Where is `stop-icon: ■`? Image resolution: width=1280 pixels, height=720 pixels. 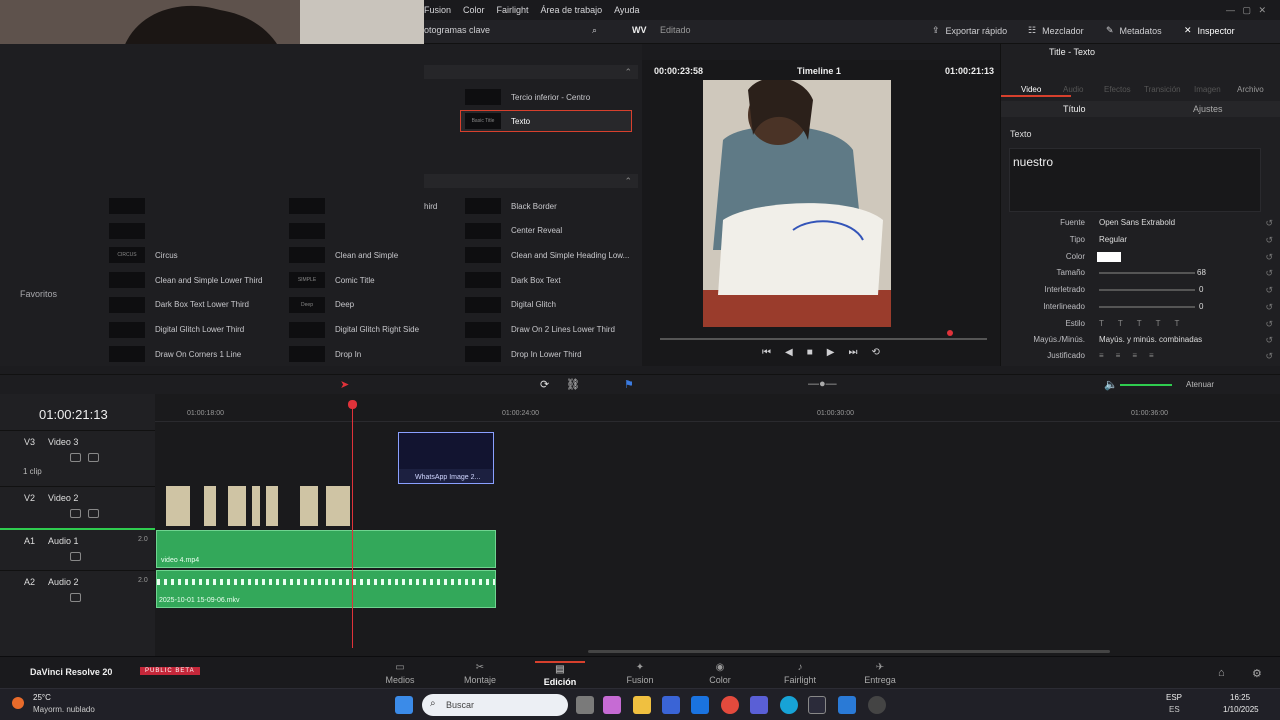
stop-icon: ■ is located at coordinates (810, 352).